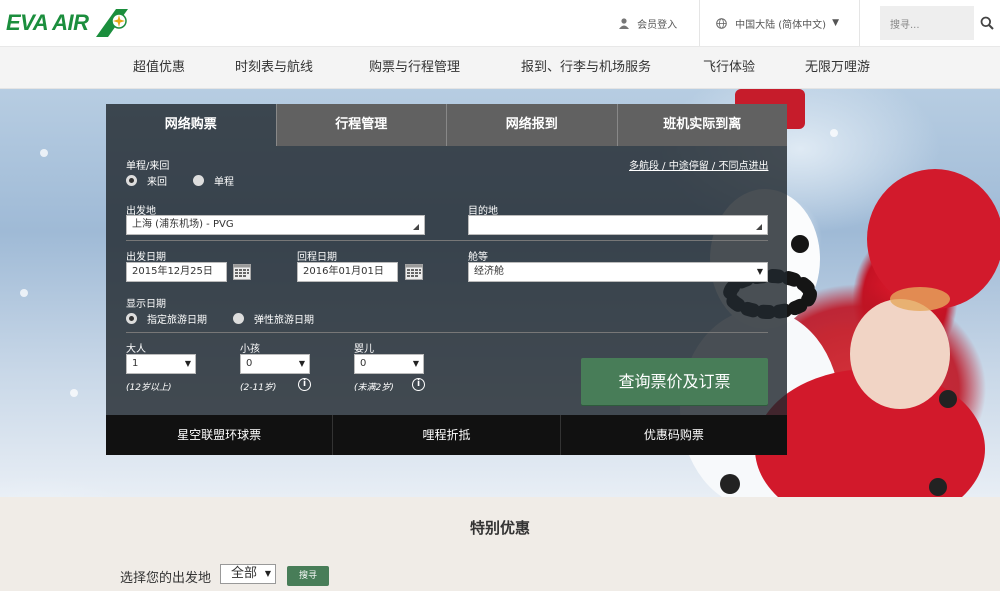 This screenshot has width=1000, height=591. Describe the element at coordinates (183, 224) in the screenshot. I see `from-value: 上海 (浦东机场) - PVG` at that location.